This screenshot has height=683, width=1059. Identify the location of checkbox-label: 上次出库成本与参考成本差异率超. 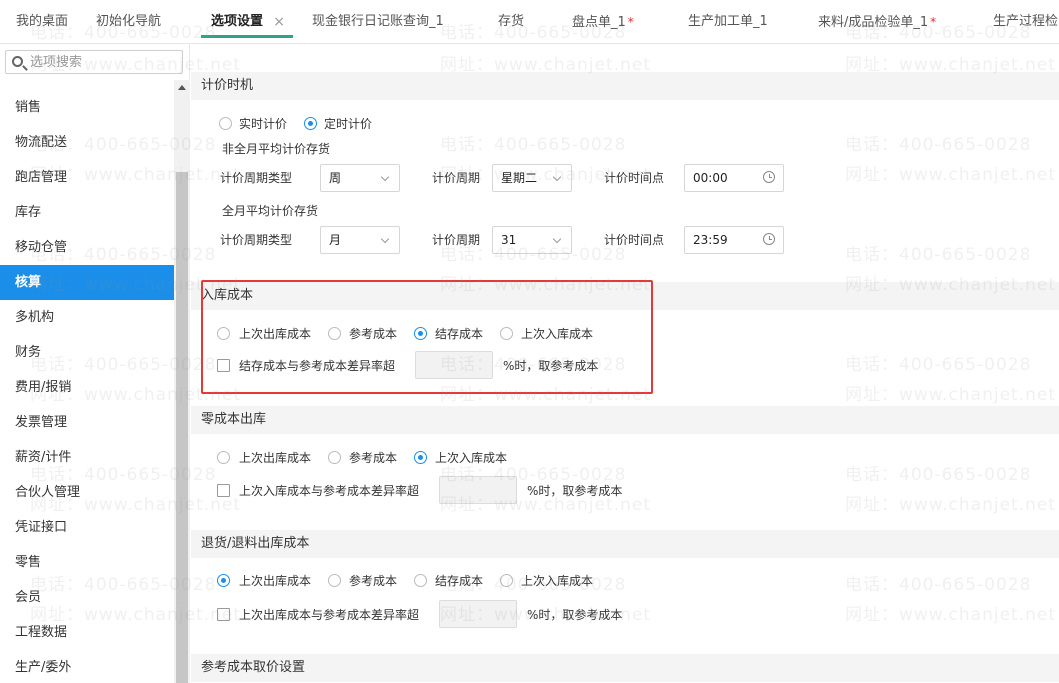
(329, 615).